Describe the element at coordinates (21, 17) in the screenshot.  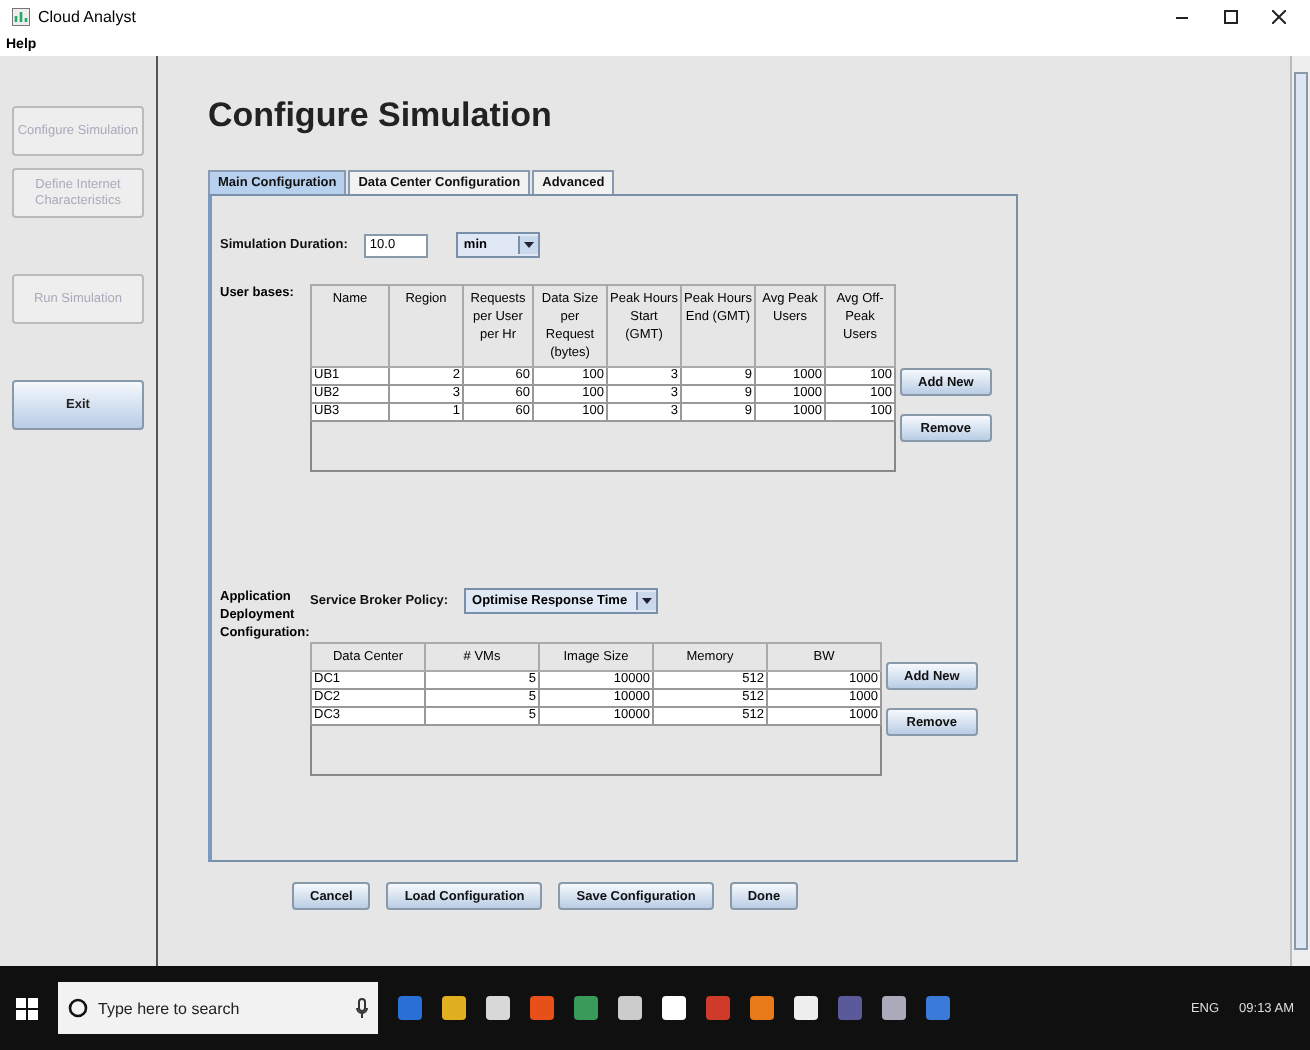
I see `app-chart-icon` at that location.